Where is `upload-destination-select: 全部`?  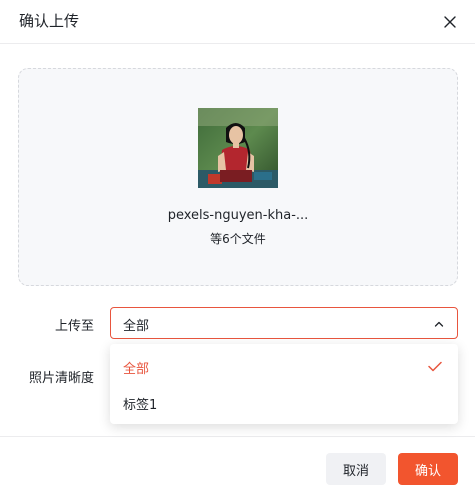 upload-destination-select: 全部 is located at coordinates (284, 323).